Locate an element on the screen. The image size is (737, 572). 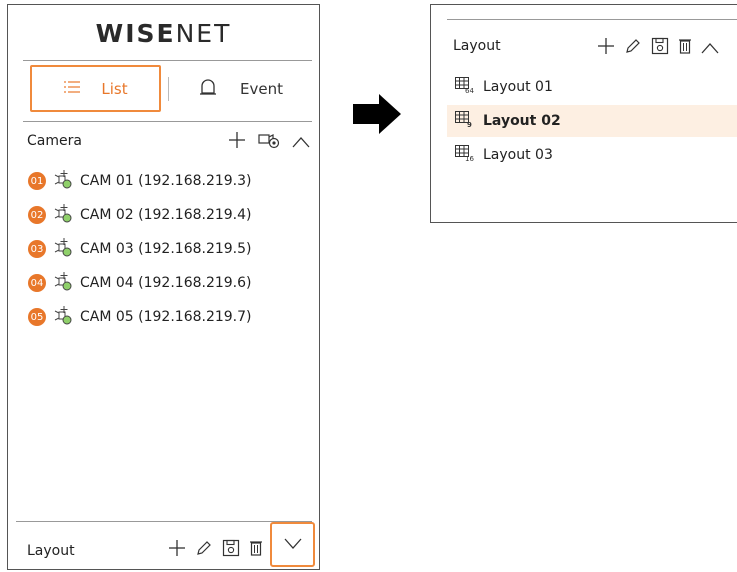
chevron-down-icon is located at coordinates (293, 544).